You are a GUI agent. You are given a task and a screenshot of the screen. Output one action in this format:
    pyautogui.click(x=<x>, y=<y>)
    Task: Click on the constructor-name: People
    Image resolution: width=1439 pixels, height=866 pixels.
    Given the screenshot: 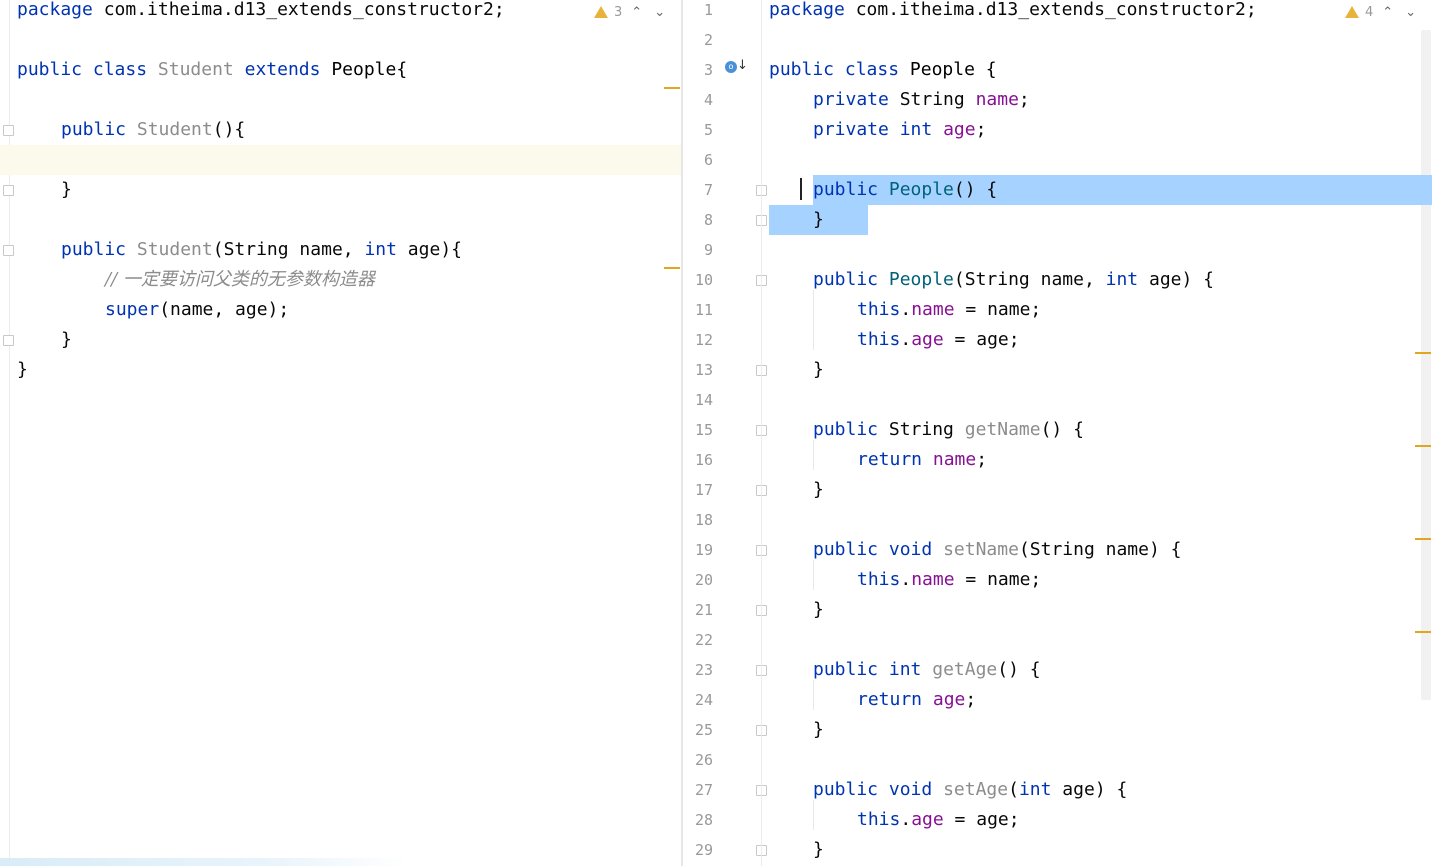 What is the action you would take?
    pyautogui.click(x=921, y=279)
    